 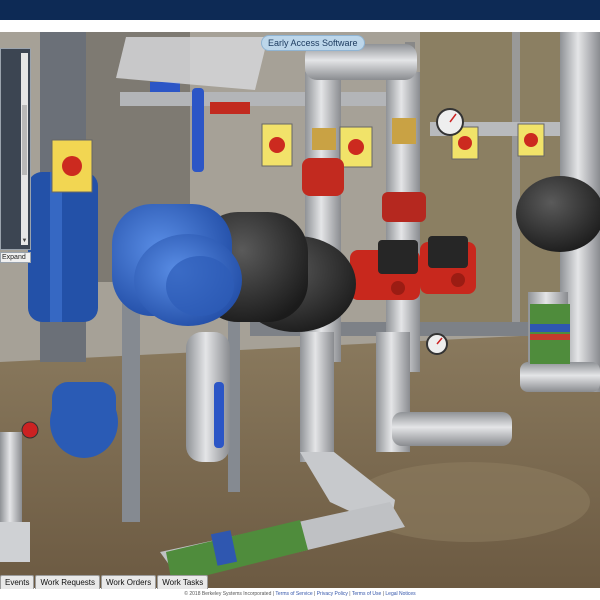 I want to click on footer-link-privacy-policy: Privacy Policy, so click(x=332, y=594).